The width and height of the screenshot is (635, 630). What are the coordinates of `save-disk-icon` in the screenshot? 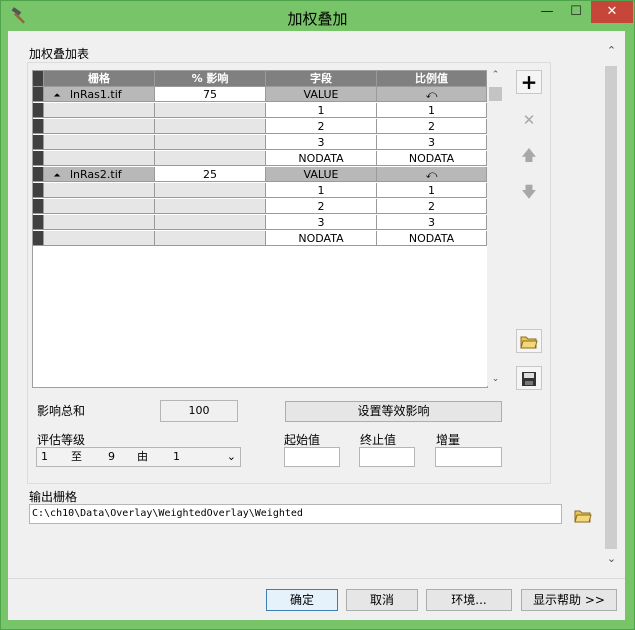 It's located at (529, 379).